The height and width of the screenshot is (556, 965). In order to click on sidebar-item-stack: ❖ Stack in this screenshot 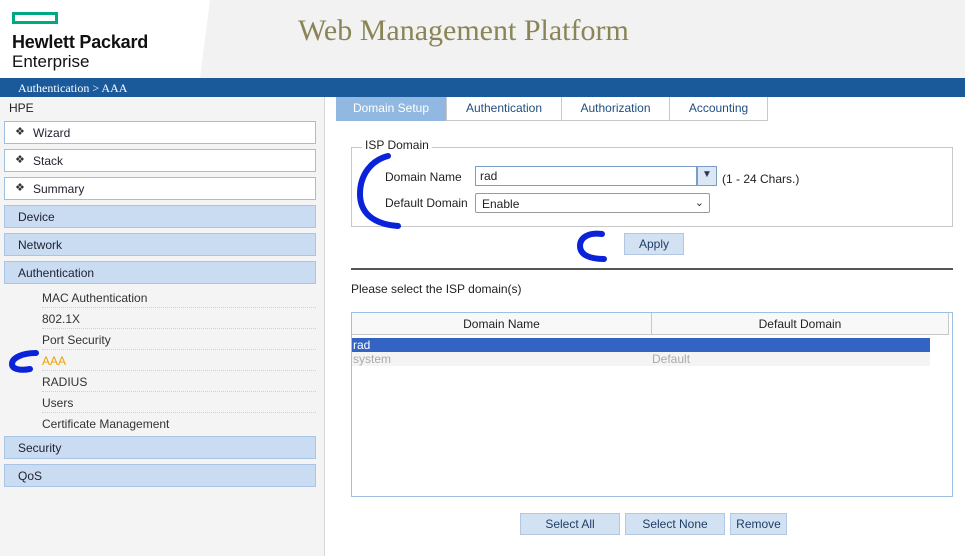, I will do `click(160, 160)`.